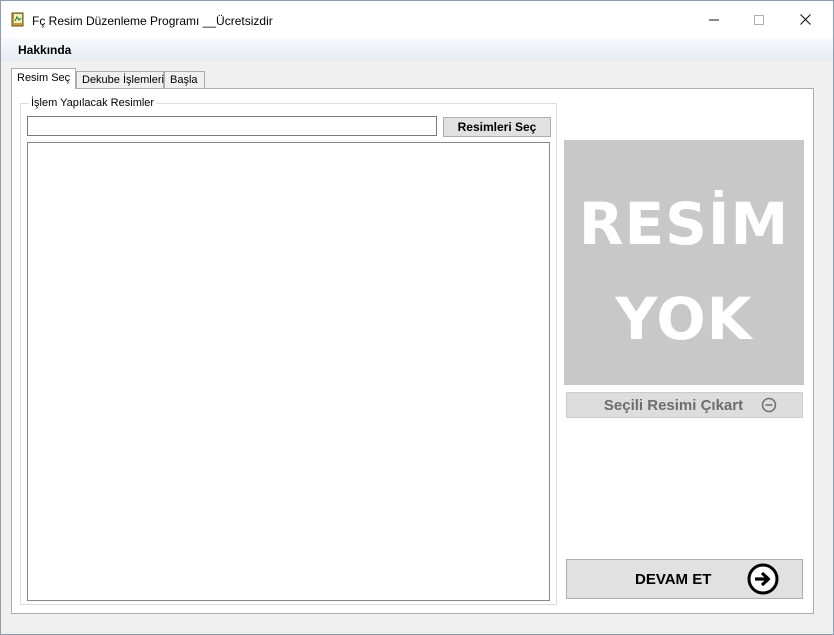  Describe the element at coordinates (232, 126) in the screenshot. I see `image-path-input` at that location.